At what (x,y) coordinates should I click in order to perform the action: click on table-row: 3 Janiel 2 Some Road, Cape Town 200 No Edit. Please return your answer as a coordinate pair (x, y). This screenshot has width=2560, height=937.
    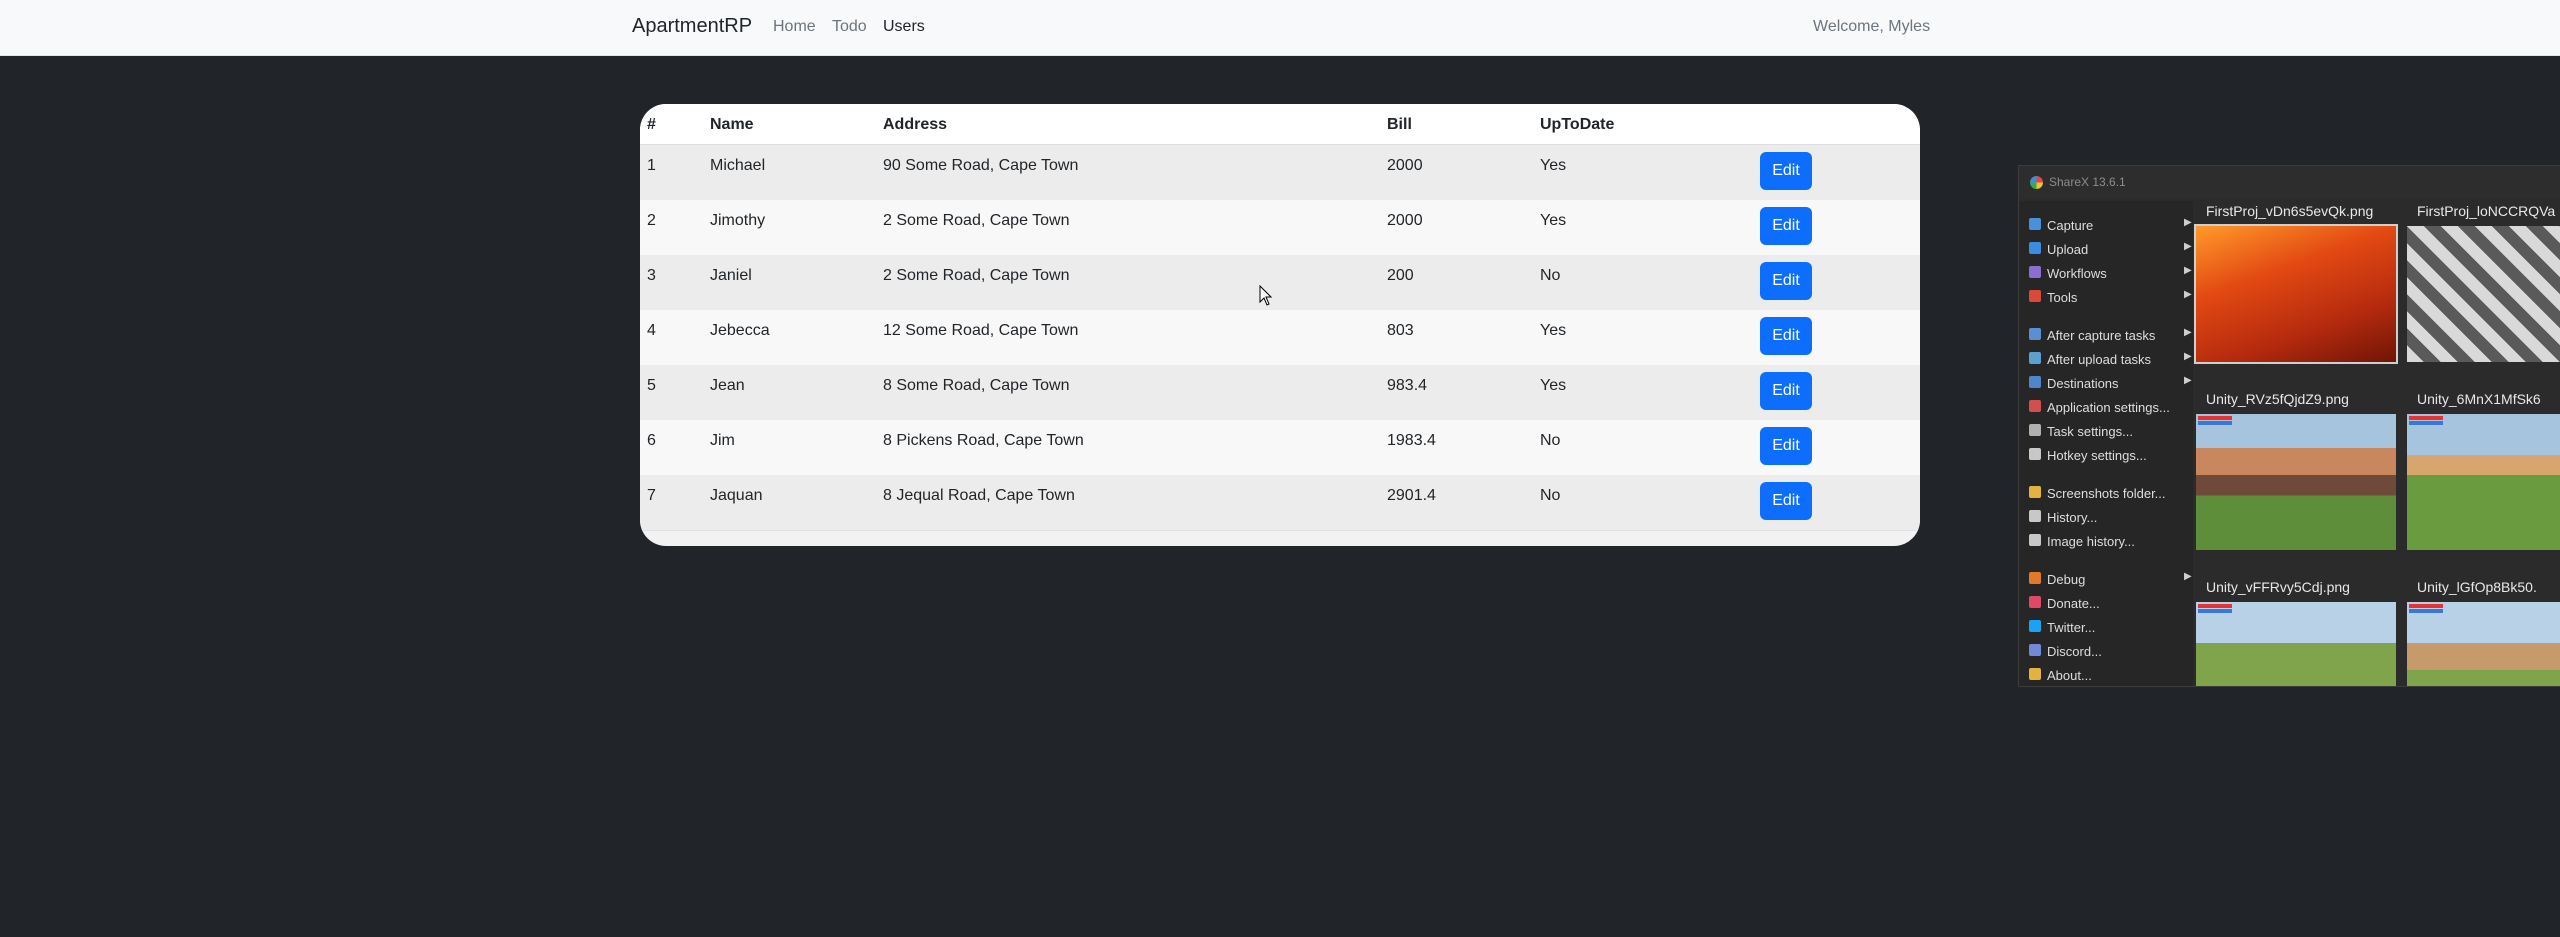
    Looking at the image, I should click on (1280, 283).